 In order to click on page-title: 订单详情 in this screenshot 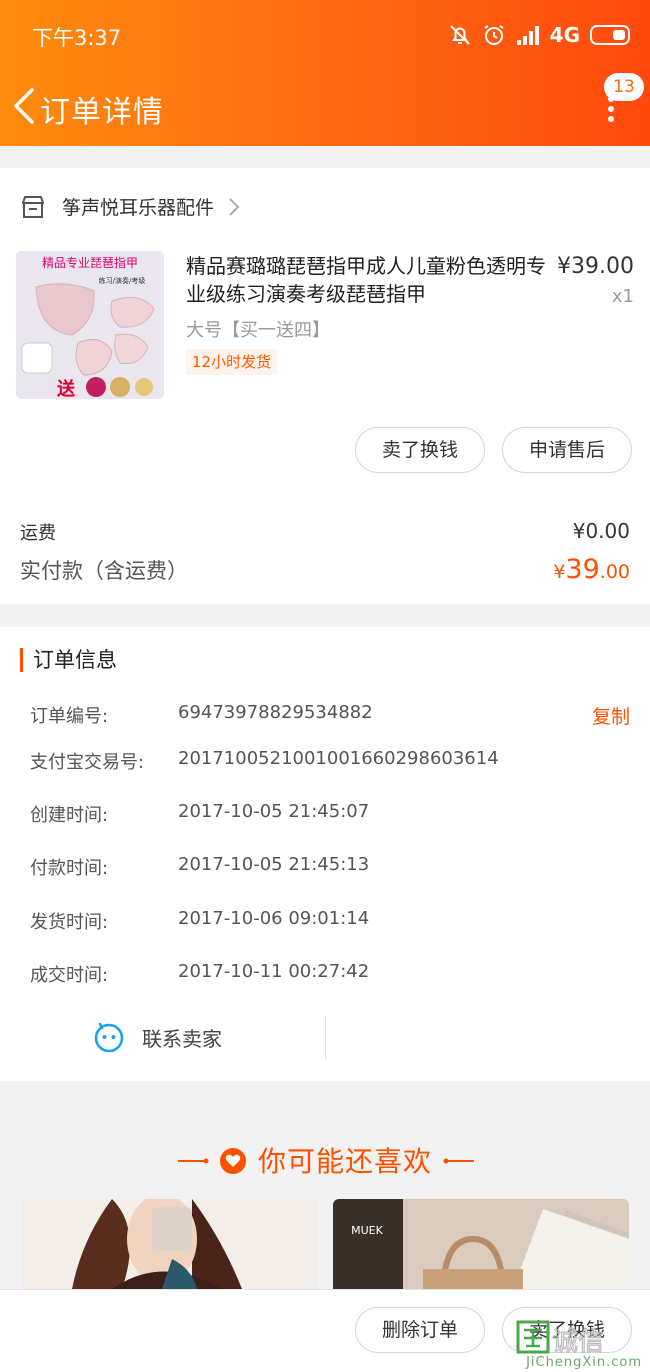, I will do `click(102, 112)`.